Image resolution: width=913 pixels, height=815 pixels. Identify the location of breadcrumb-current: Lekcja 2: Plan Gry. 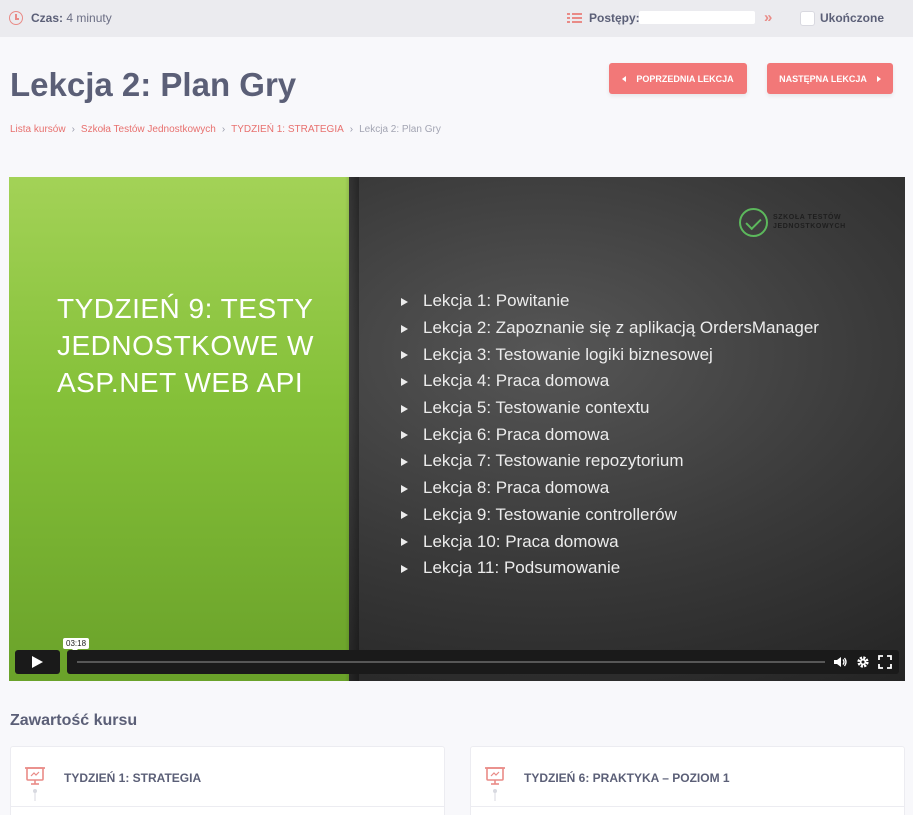
(400, 129).